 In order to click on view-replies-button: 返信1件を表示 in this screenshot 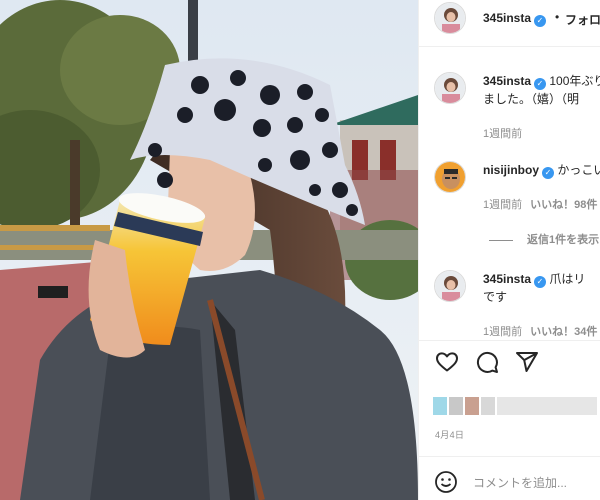, I will do `click(544, 239)`.